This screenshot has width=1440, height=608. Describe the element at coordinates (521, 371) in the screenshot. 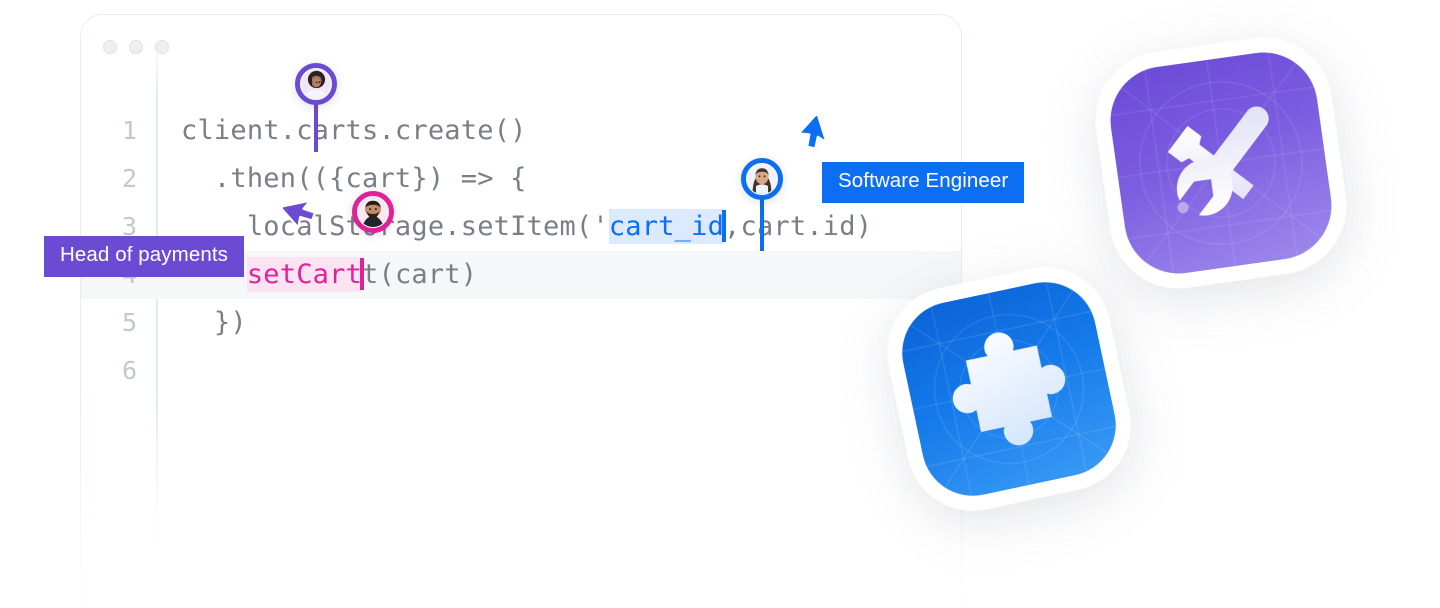

I see `code-line-6: 6` at that location.